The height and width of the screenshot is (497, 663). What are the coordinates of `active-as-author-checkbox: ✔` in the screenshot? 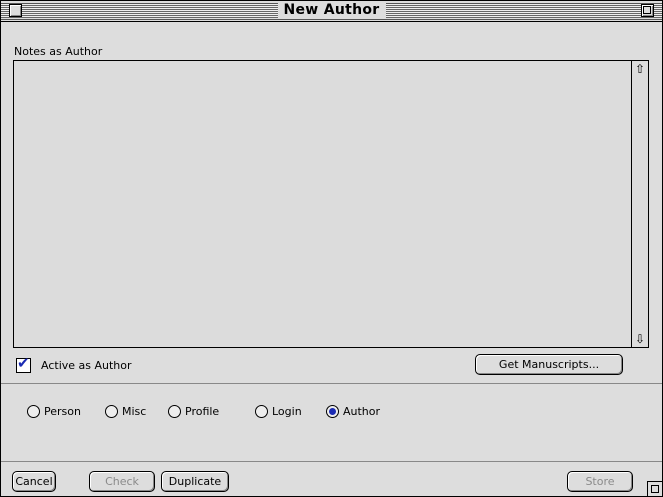 It's located at (23, 363).